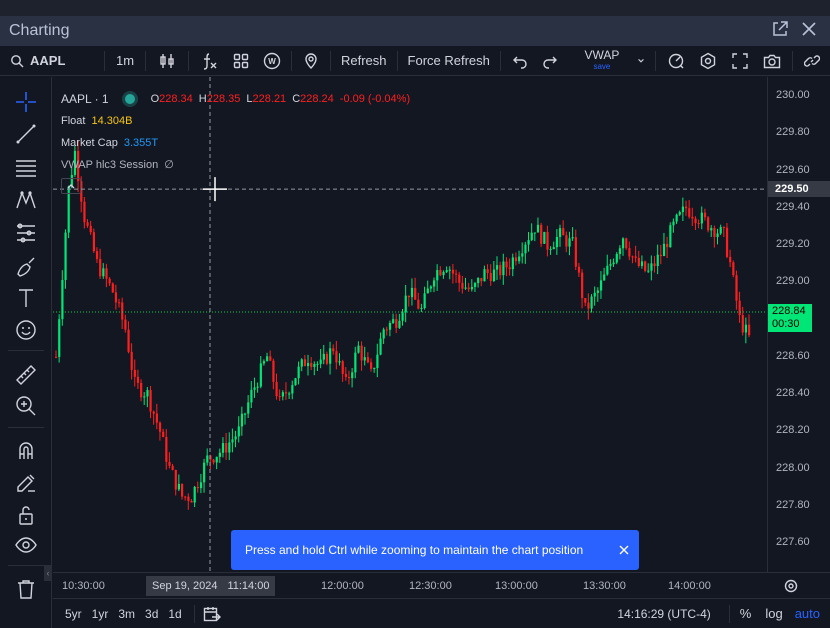  Describe the element at coordinates (26, 200) in the screenshot. I see `pattern-tool` at that location.